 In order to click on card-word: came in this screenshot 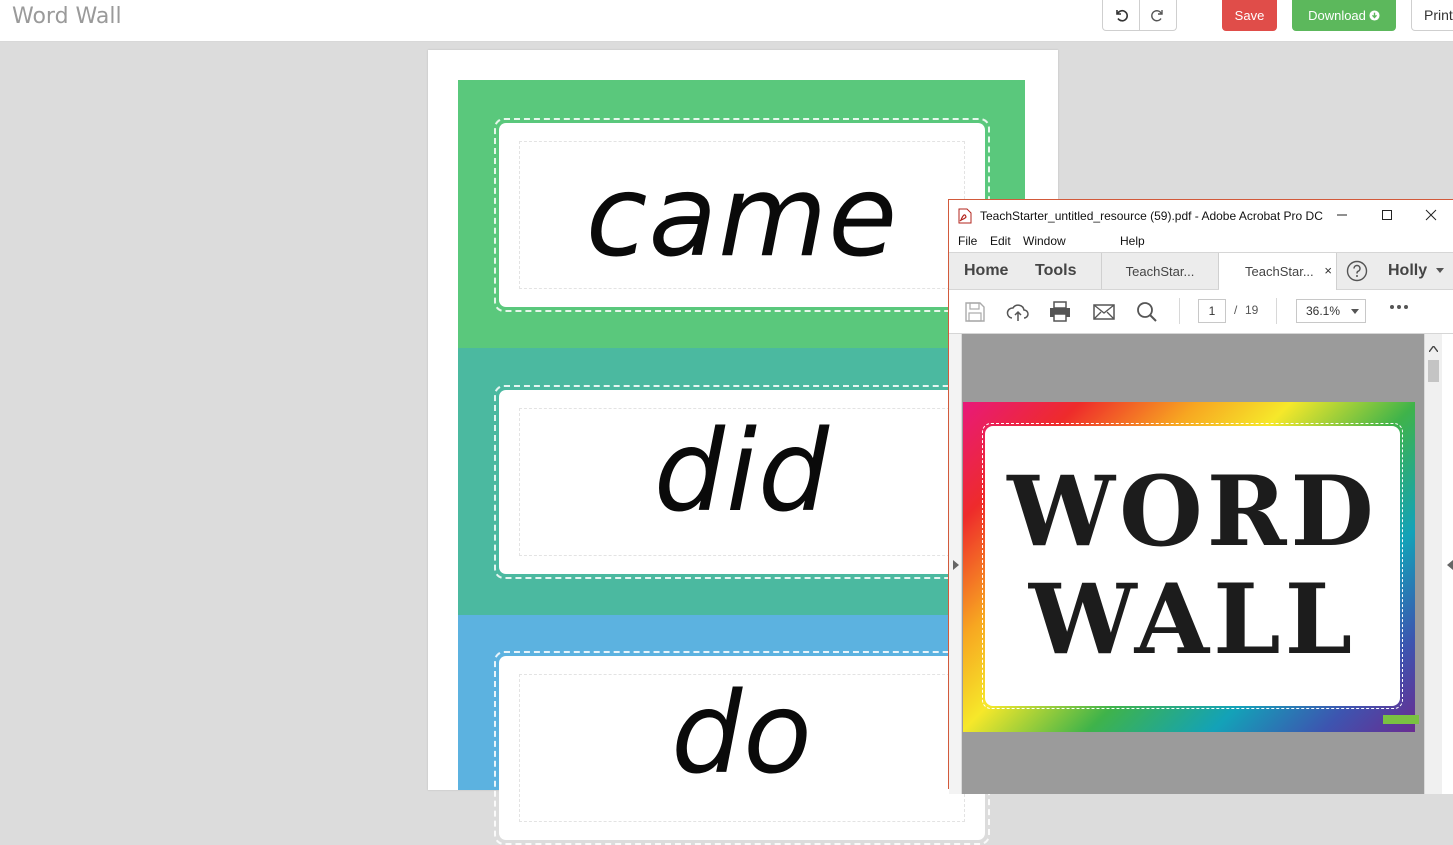, I will do `click(742, 217)`.